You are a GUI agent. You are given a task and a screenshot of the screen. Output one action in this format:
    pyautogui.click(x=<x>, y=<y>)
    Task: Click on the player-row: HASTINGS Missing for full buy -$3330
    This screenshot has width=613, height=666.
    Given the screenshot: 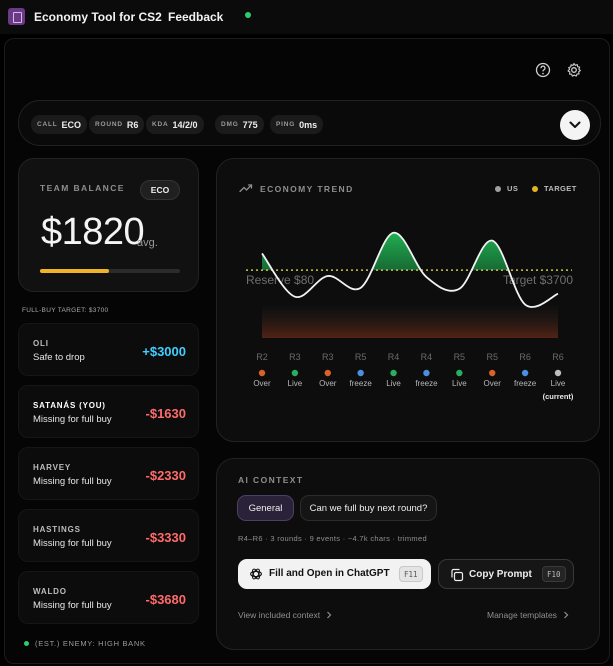 What is the action you would take?
    pyautogui.click(x=108, y=535)
    